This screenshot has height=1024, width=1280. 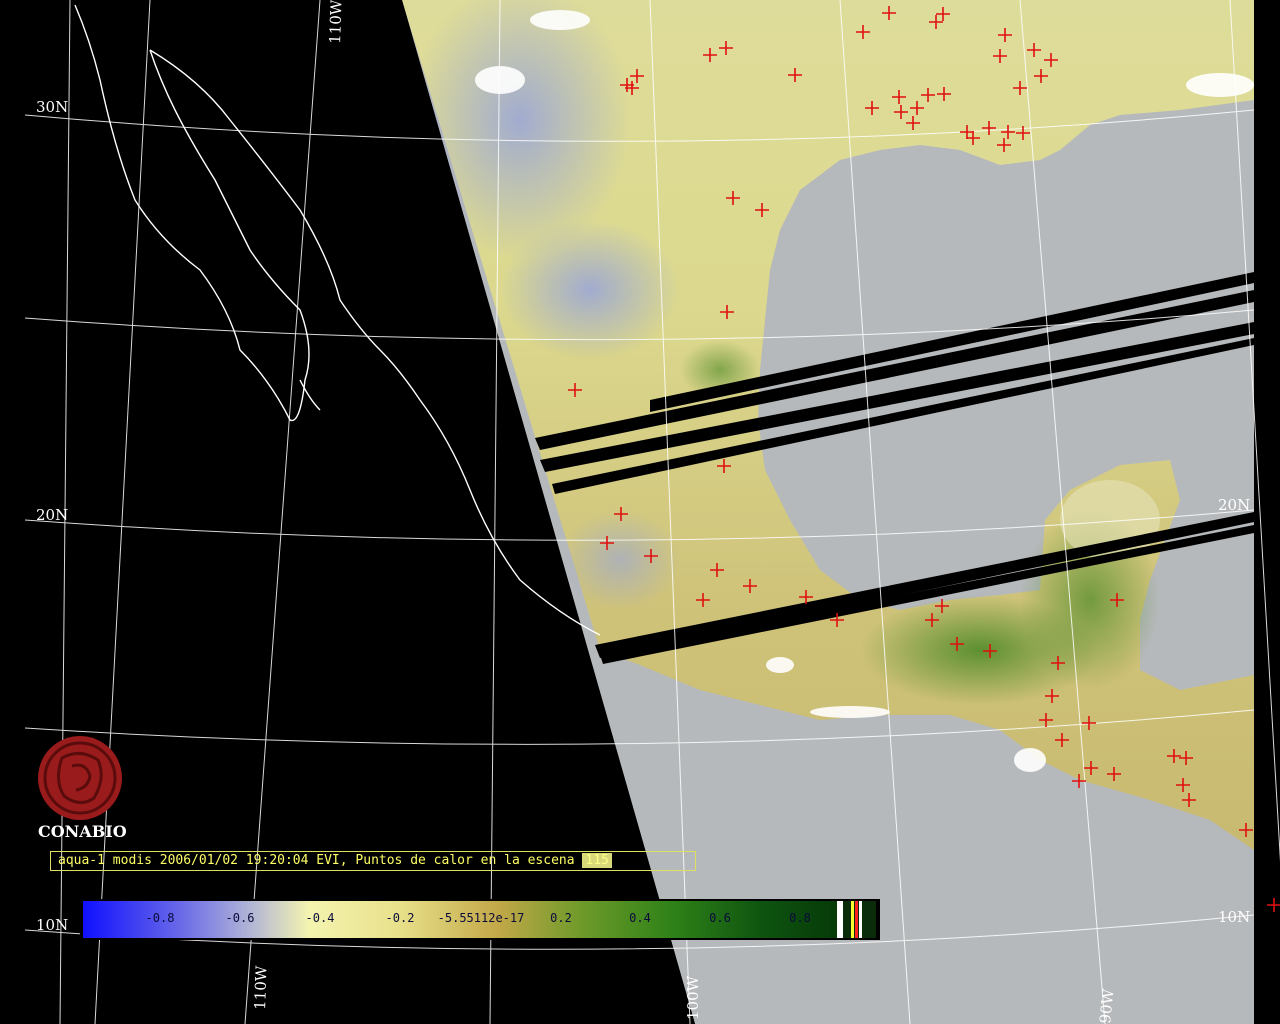 I want to click on colorbar-label: 0.8, so click(x=800, y=918).